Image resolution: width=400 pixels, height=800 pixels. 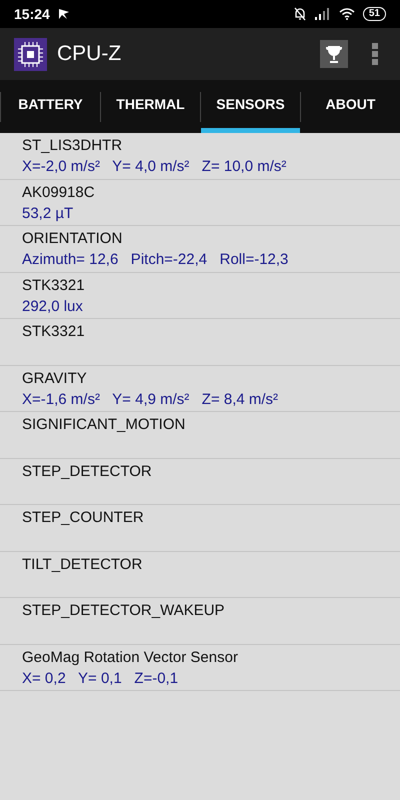 I want to click on tab: THERMAL, so click(x=150, y=106).